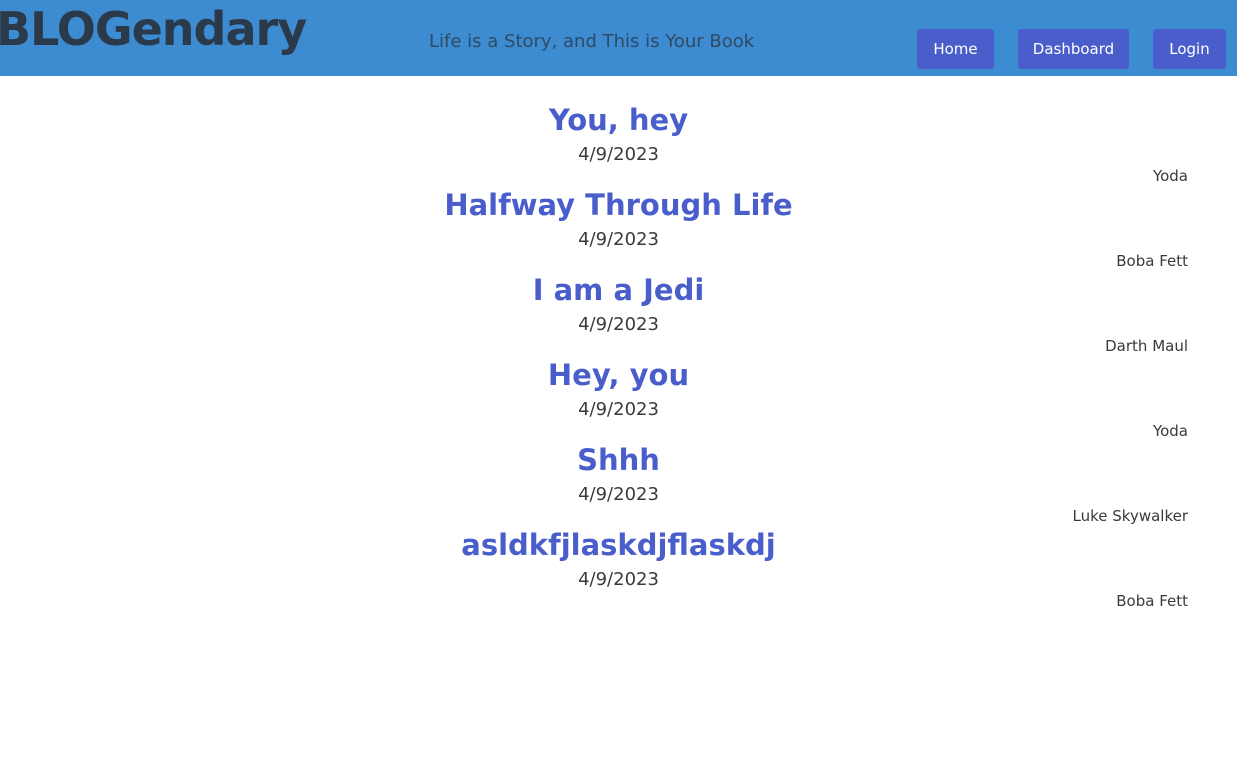 This screenshot has width=1237, height=778. I want to click on post-item: Hey, you 4/9/2023 Yoda, so click(618, 397).